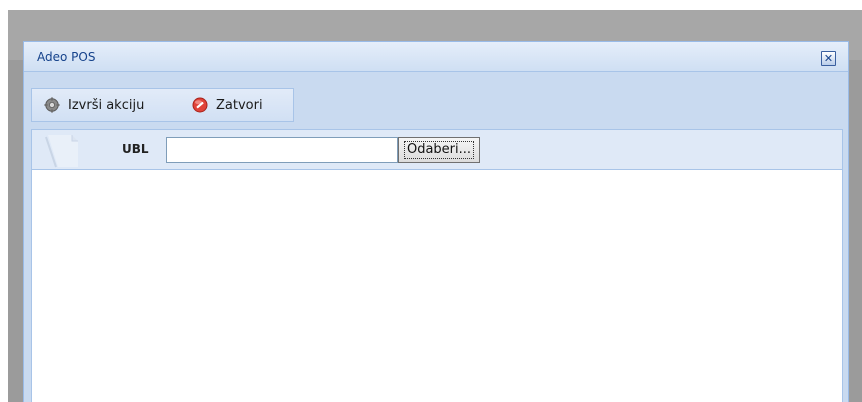 The height and width of the screenshot is (402, 862). I want to click on stop-icon, so click(200, 105).